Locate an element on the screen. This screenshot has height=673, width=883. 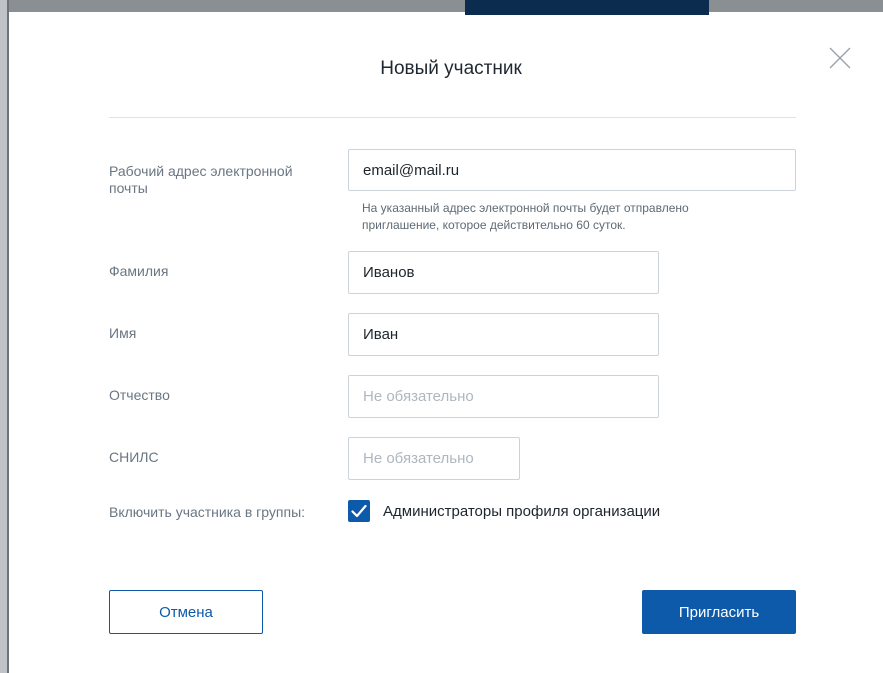
patronymic-field is located at coordinates (503, 396).